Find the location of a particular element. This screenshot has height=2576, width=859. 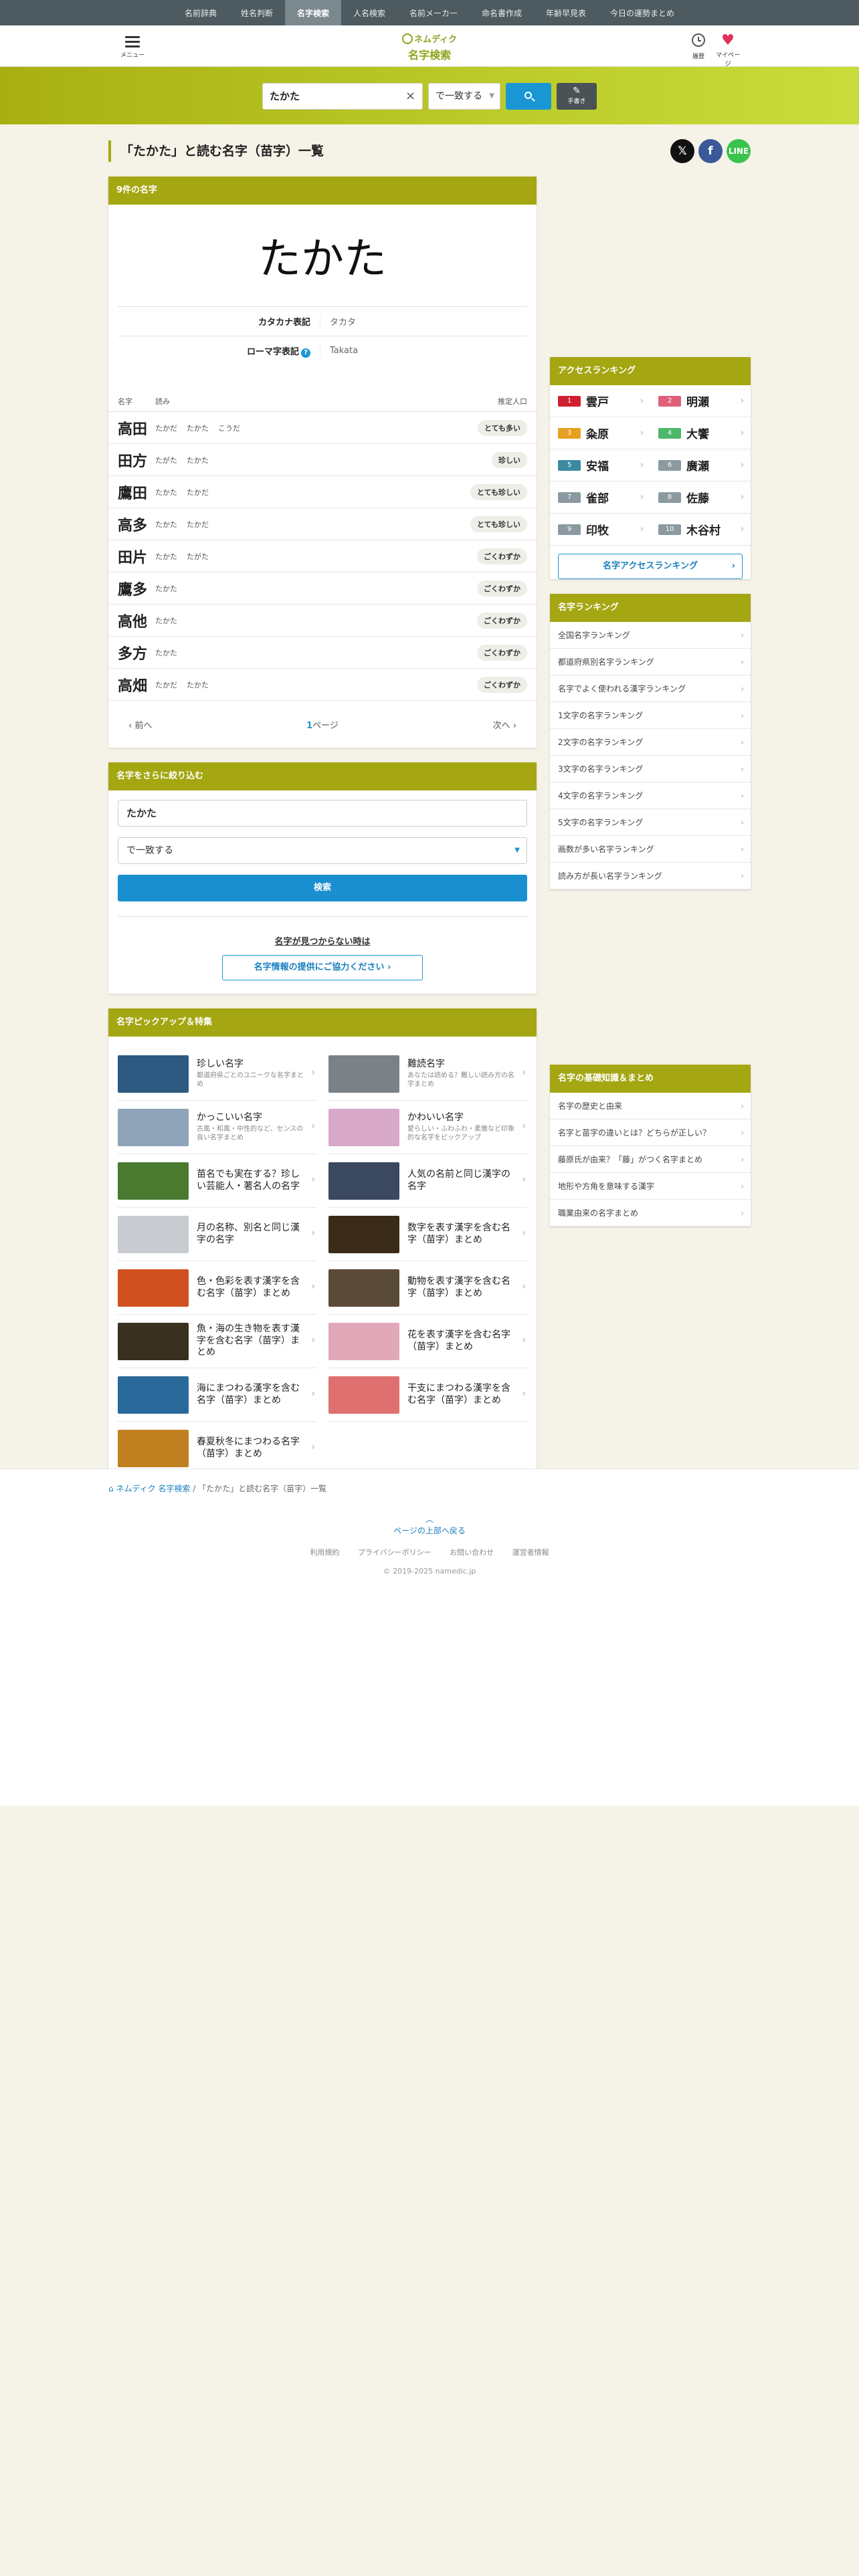

list-item: 全国名字ランキング › is located at coordinates (650, 635).